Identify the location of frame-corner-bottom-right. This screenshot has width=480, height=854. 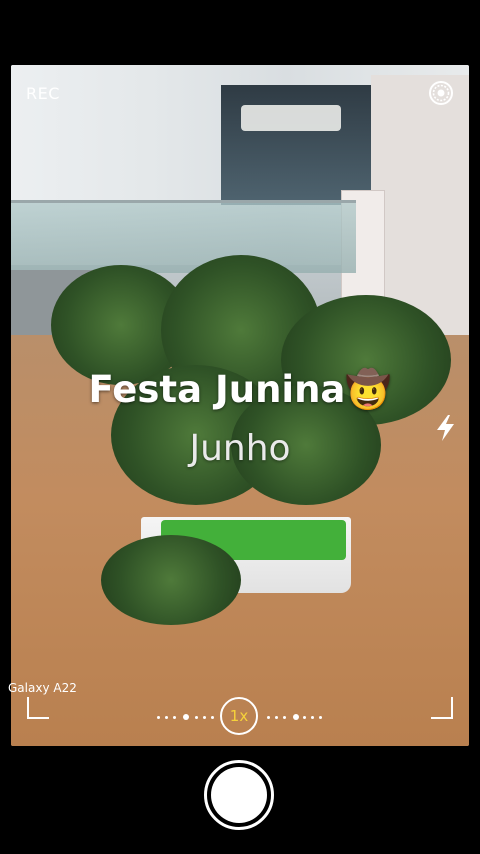
(442, 708).